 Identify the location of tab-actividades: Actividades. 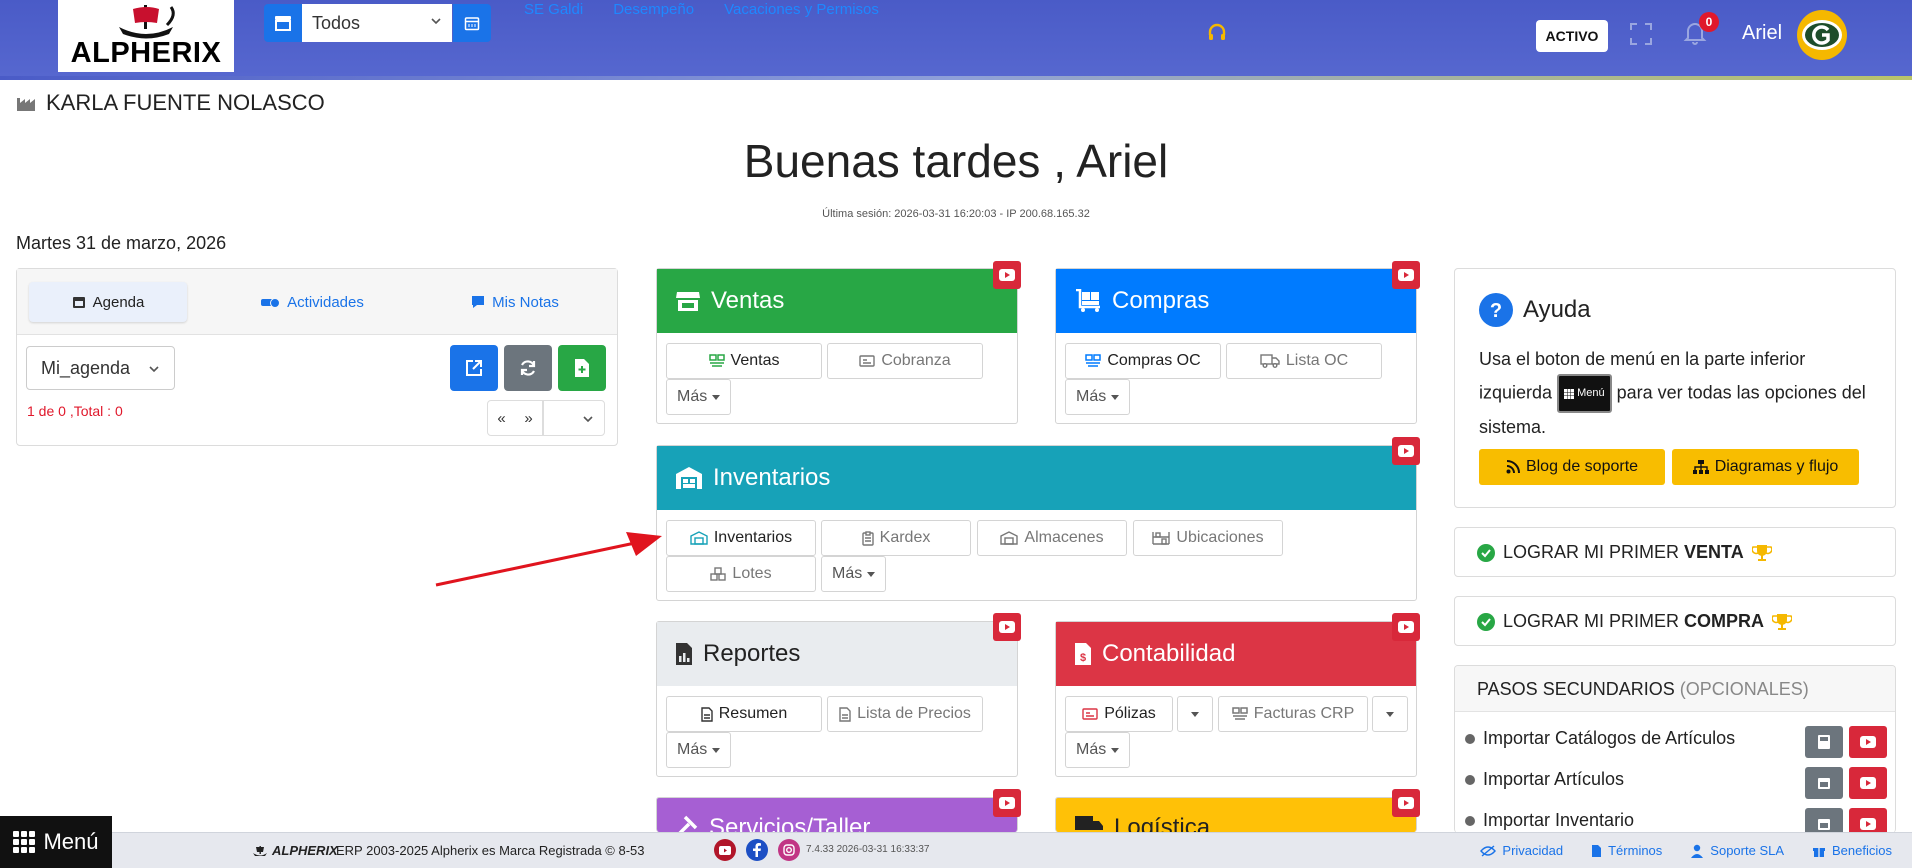
(312, 302).